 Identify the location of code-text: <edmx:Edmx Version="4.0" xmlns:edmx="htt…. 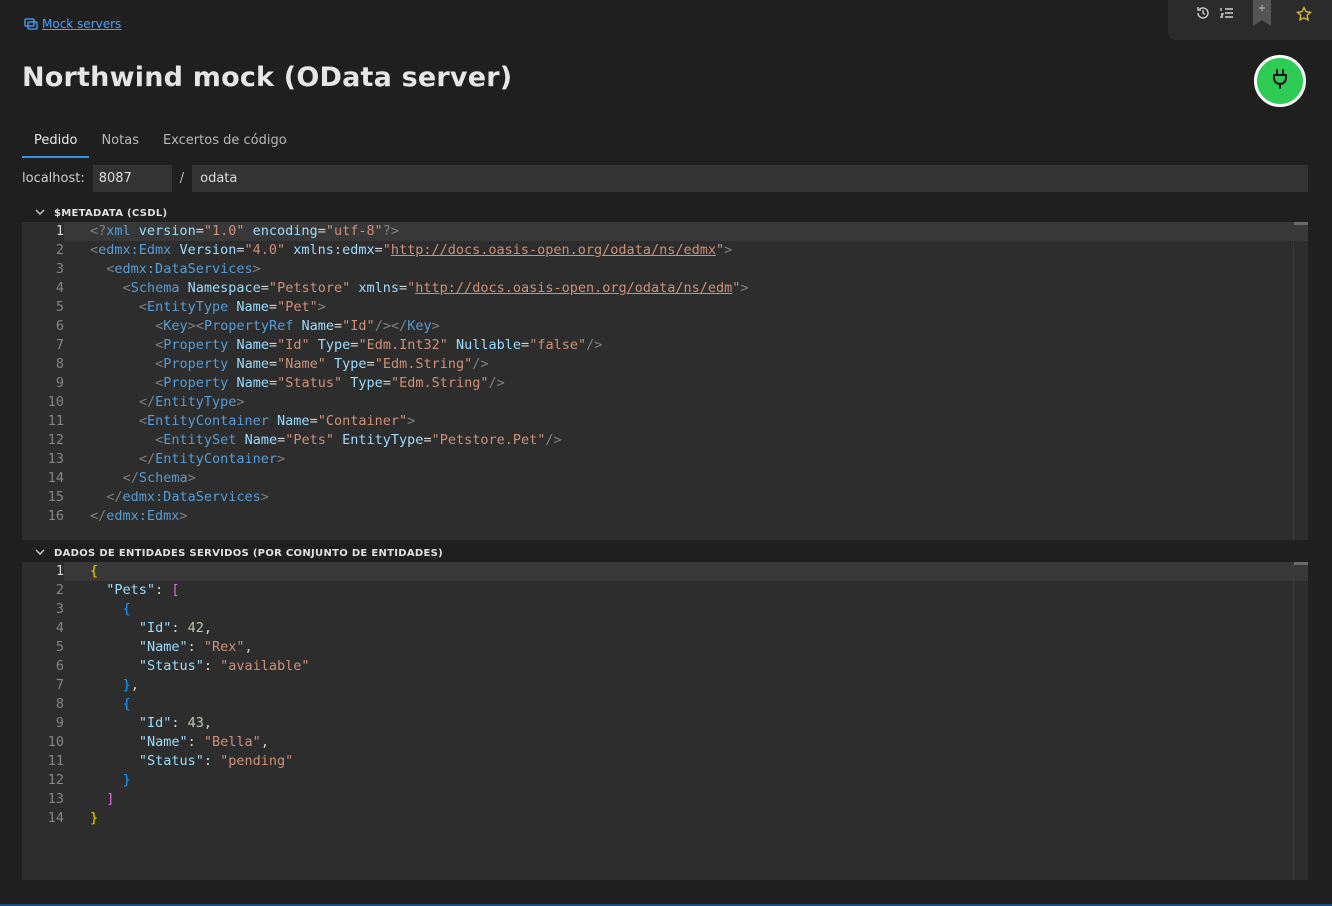
(686, 250).